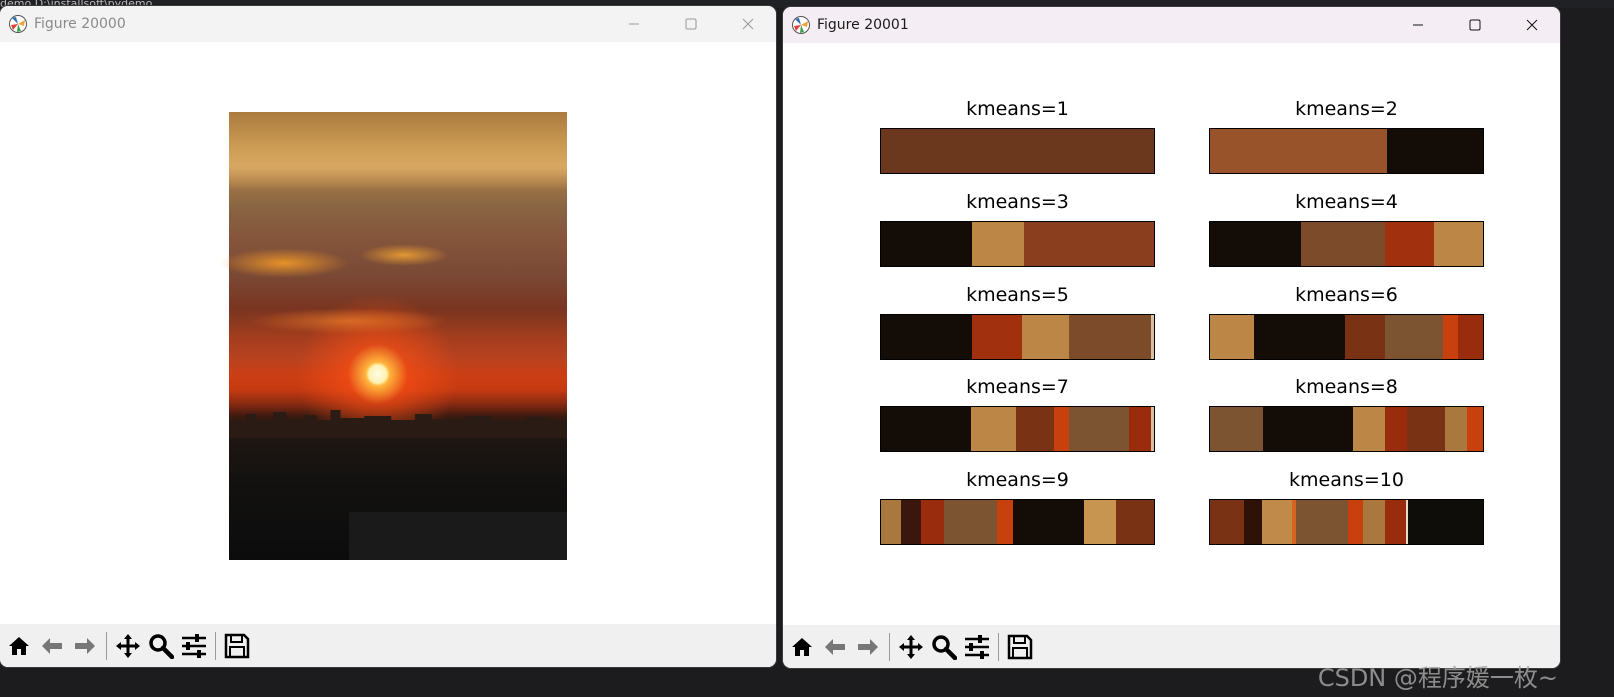 This screenshot has width=1614, height=697. What do you see at coordinates (1346, 295) in the screenshot?
I see `subplot-title: kmeans=6` at bounding box center [1346, 295].